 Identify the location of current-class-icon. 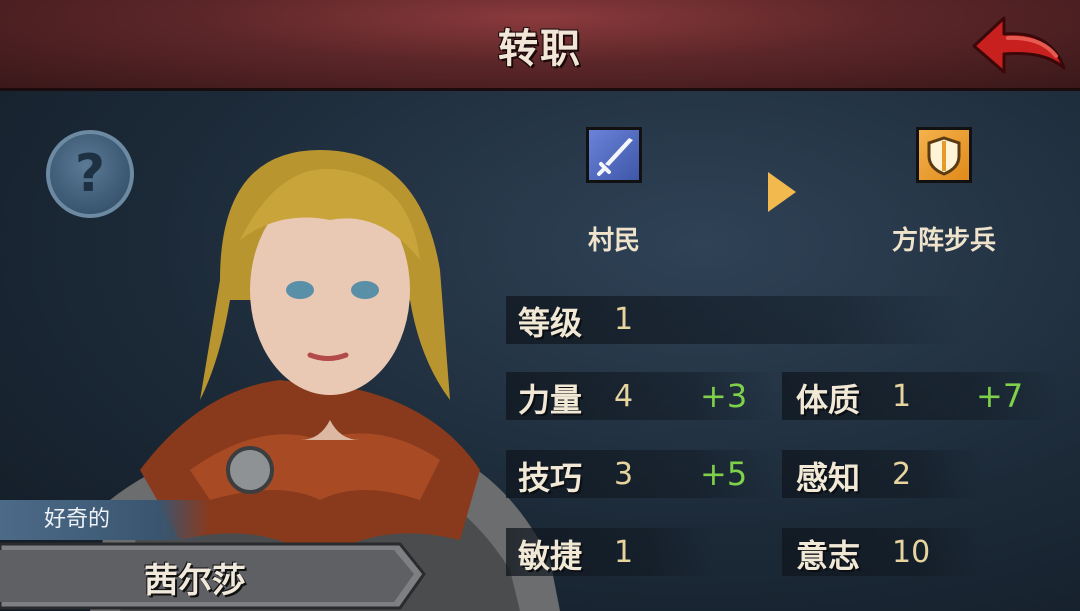
(614, 155).